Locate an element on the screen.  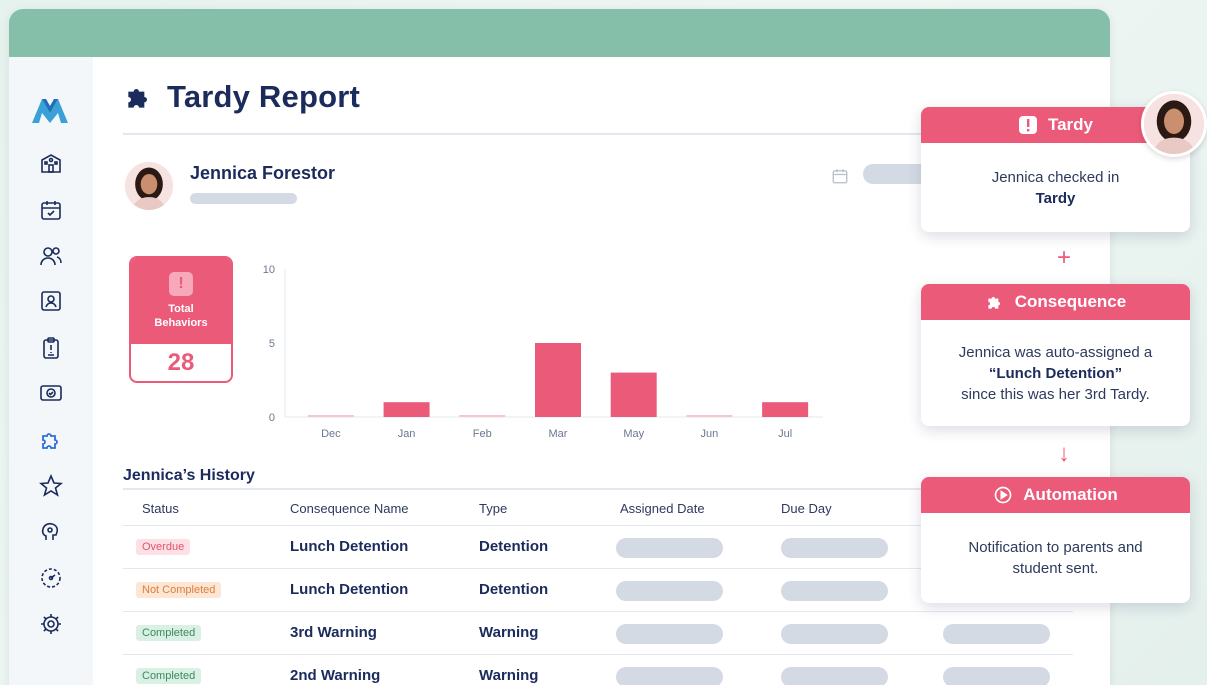
dial-icon is located at coordinates (51, 578).